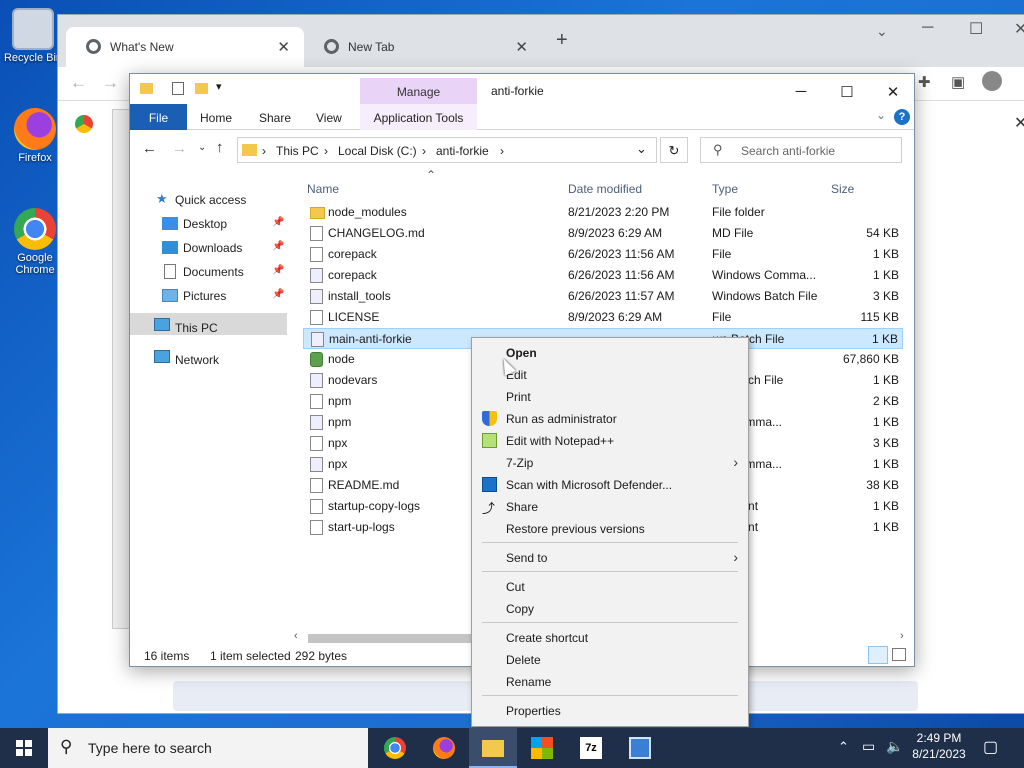 The width and height of the screenshot is (1024, 768). What do you see at coordinates (178, 88) in the screenshot?
I see `properties-quick-icon` at bounding box center [178, 88].